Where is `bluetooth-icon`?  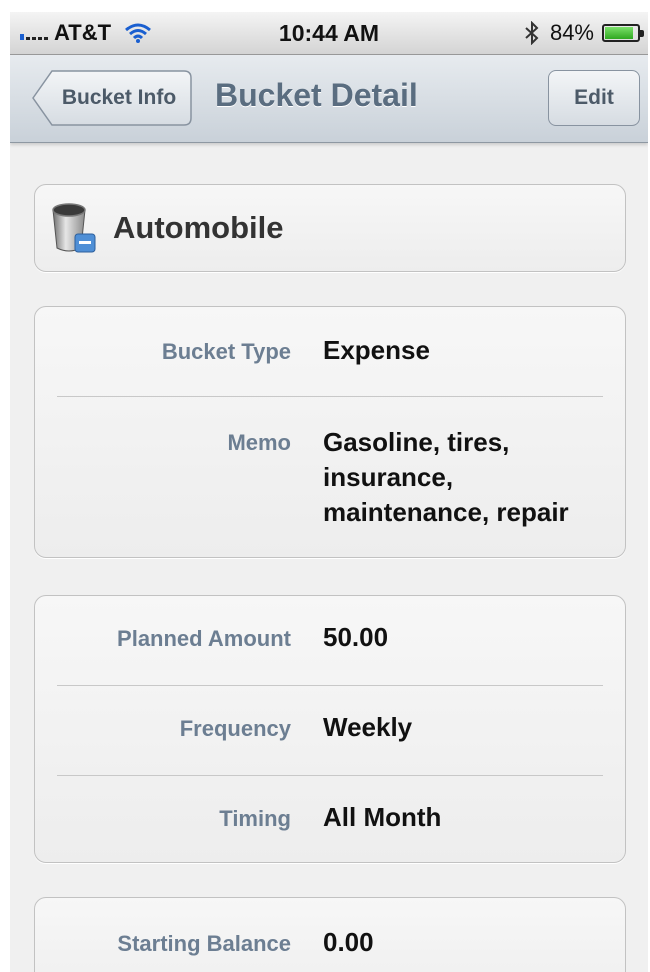 bluetooth-icon is located at coordinates (532, 33).